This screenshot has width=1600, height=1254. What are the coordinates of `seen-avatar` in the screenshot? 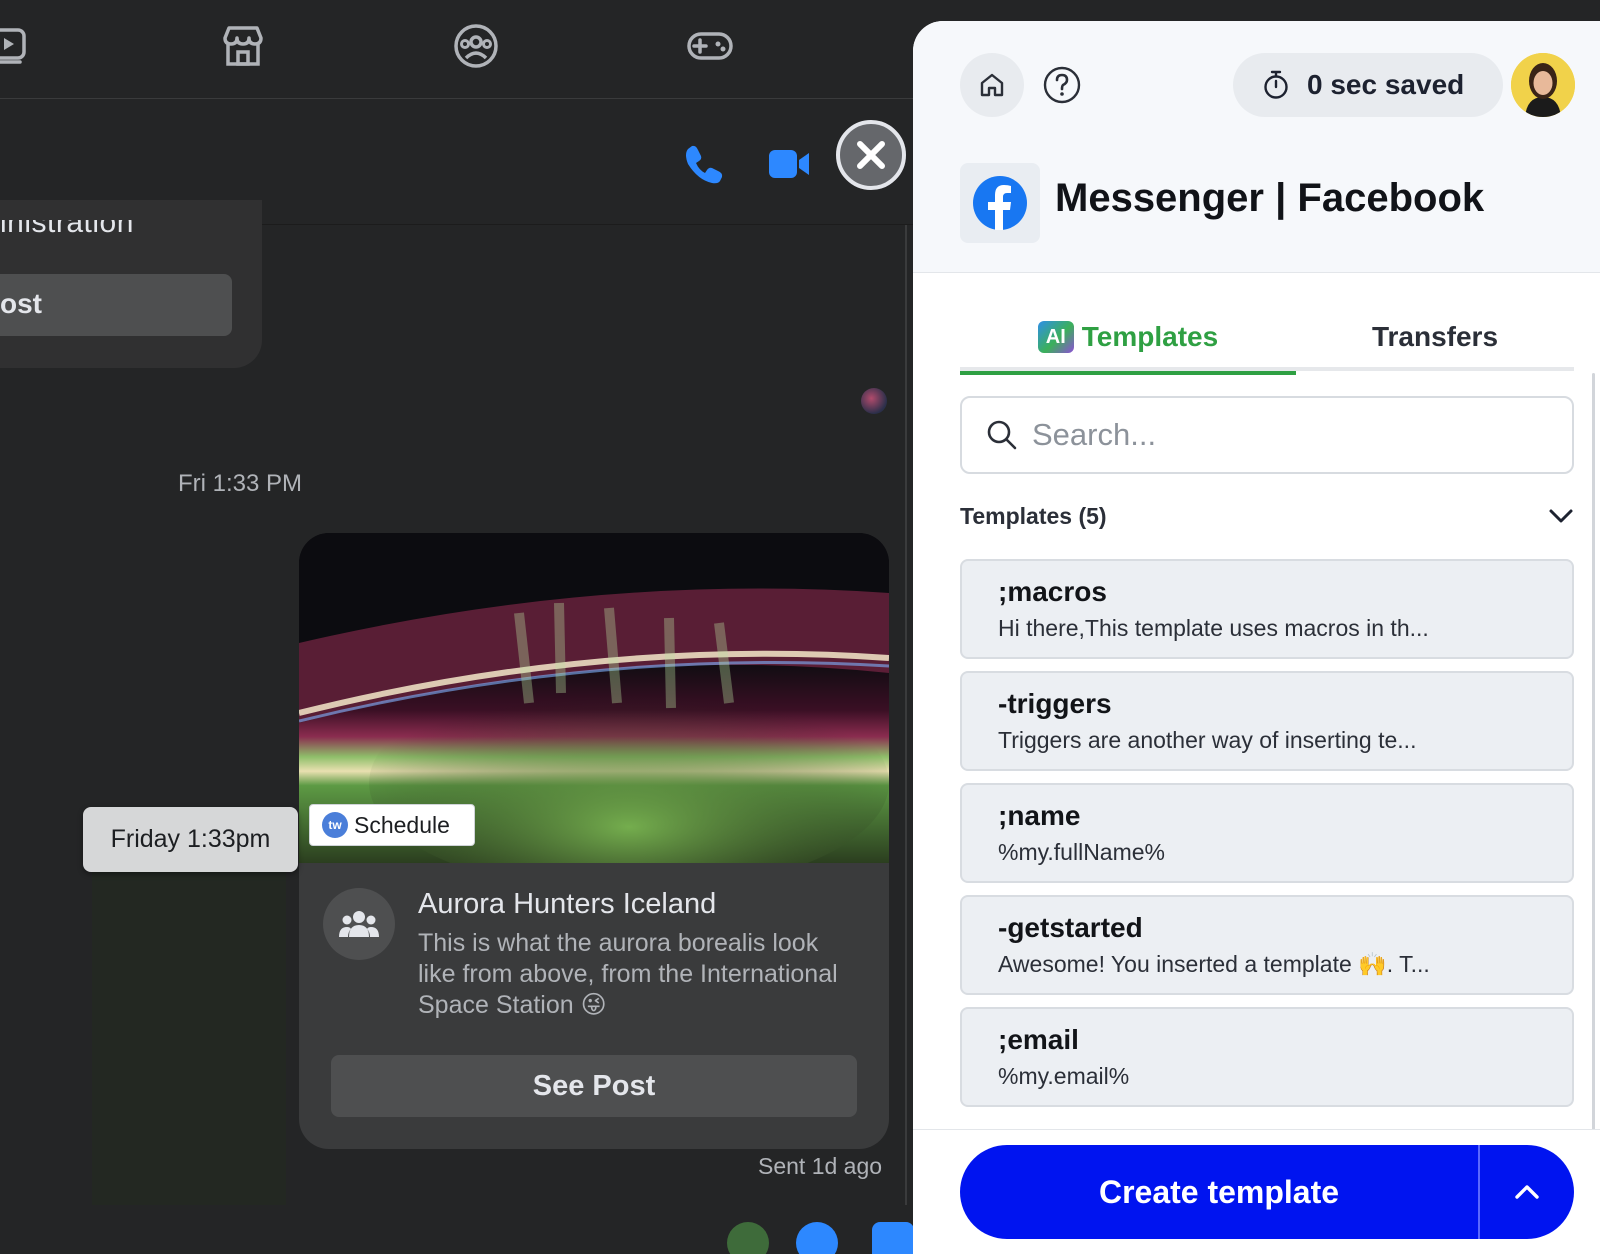 It's located at (874, 401).